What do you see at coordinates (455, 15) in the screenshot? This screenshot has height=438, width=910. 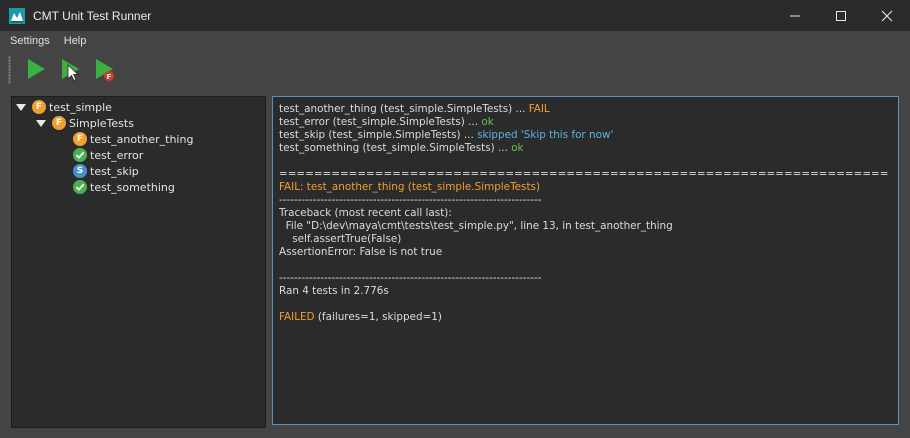 I see `title-bar: CMT Unit Test Runner` at bounding box center [455, 15].